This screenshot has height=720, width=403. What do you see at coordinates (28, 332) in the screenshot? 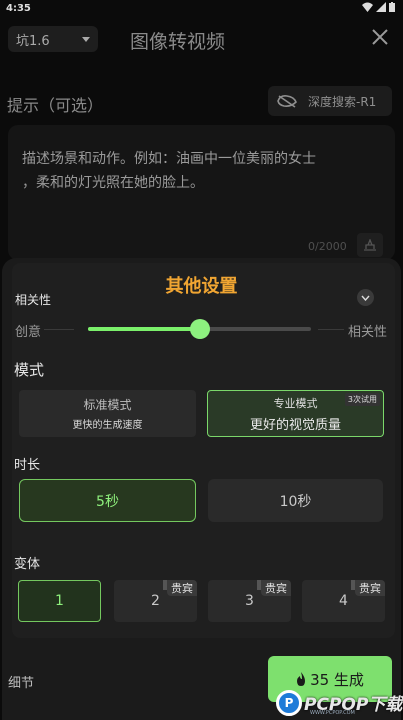
I see `slider-left-label: 创意` at bounding box center [28, 332].